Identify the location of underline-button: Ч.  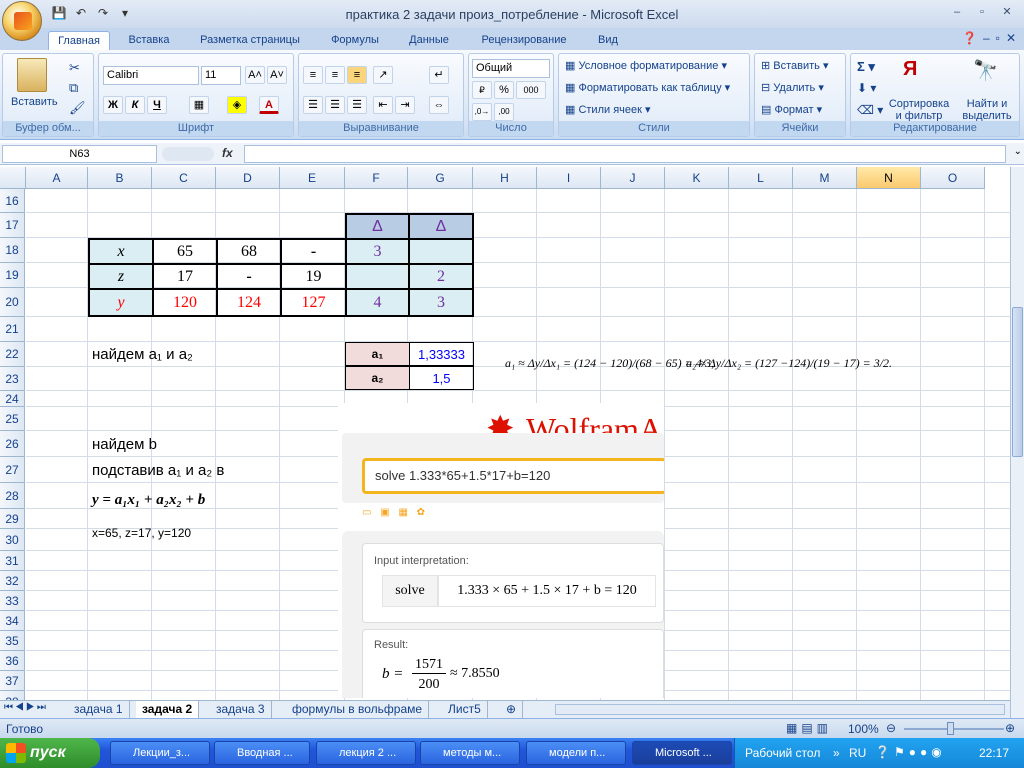
(157, 105).